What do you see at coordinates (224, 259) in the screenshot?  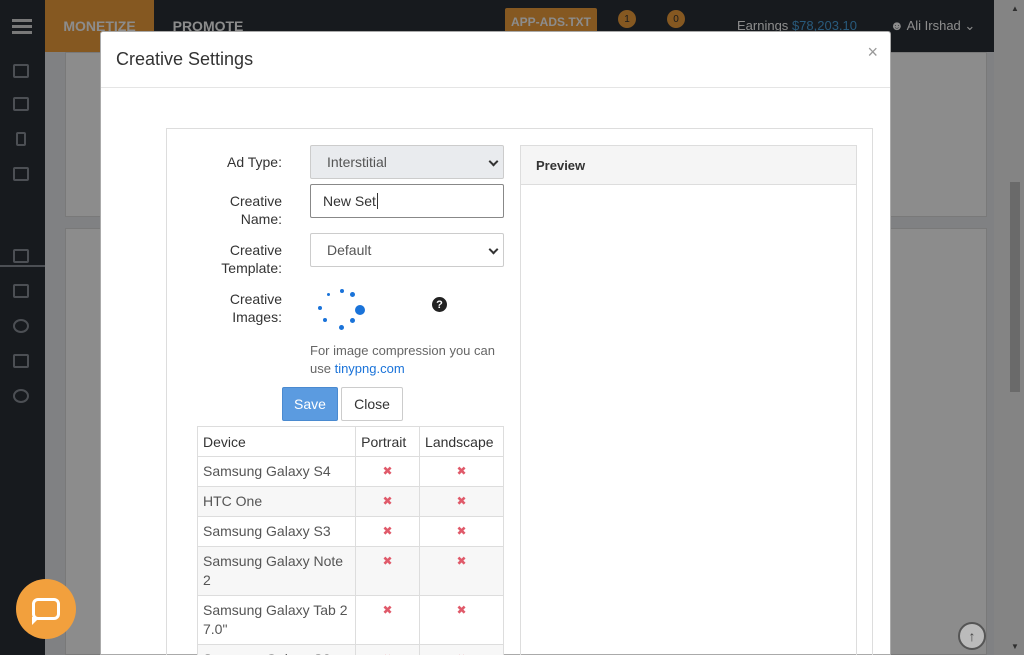 I see `creative-template-label: Creative Template:` at bounding box center [224, 259].